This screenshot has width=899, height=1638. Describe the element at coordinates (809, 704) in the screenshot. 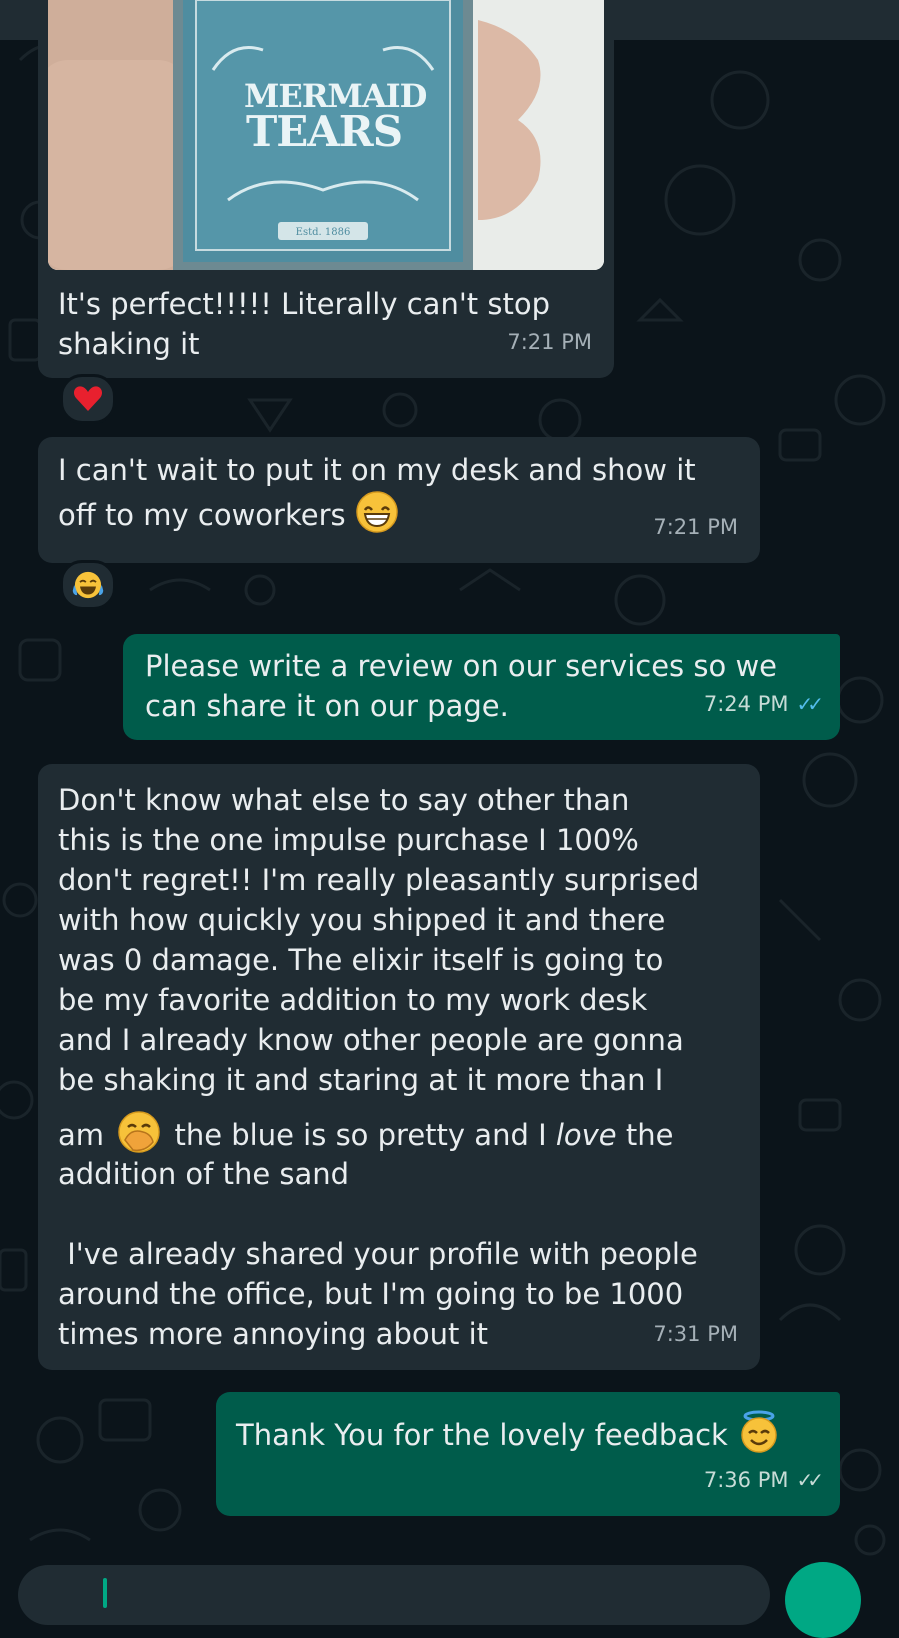

I see `read-receipt-icon: ✓✓` at that location.